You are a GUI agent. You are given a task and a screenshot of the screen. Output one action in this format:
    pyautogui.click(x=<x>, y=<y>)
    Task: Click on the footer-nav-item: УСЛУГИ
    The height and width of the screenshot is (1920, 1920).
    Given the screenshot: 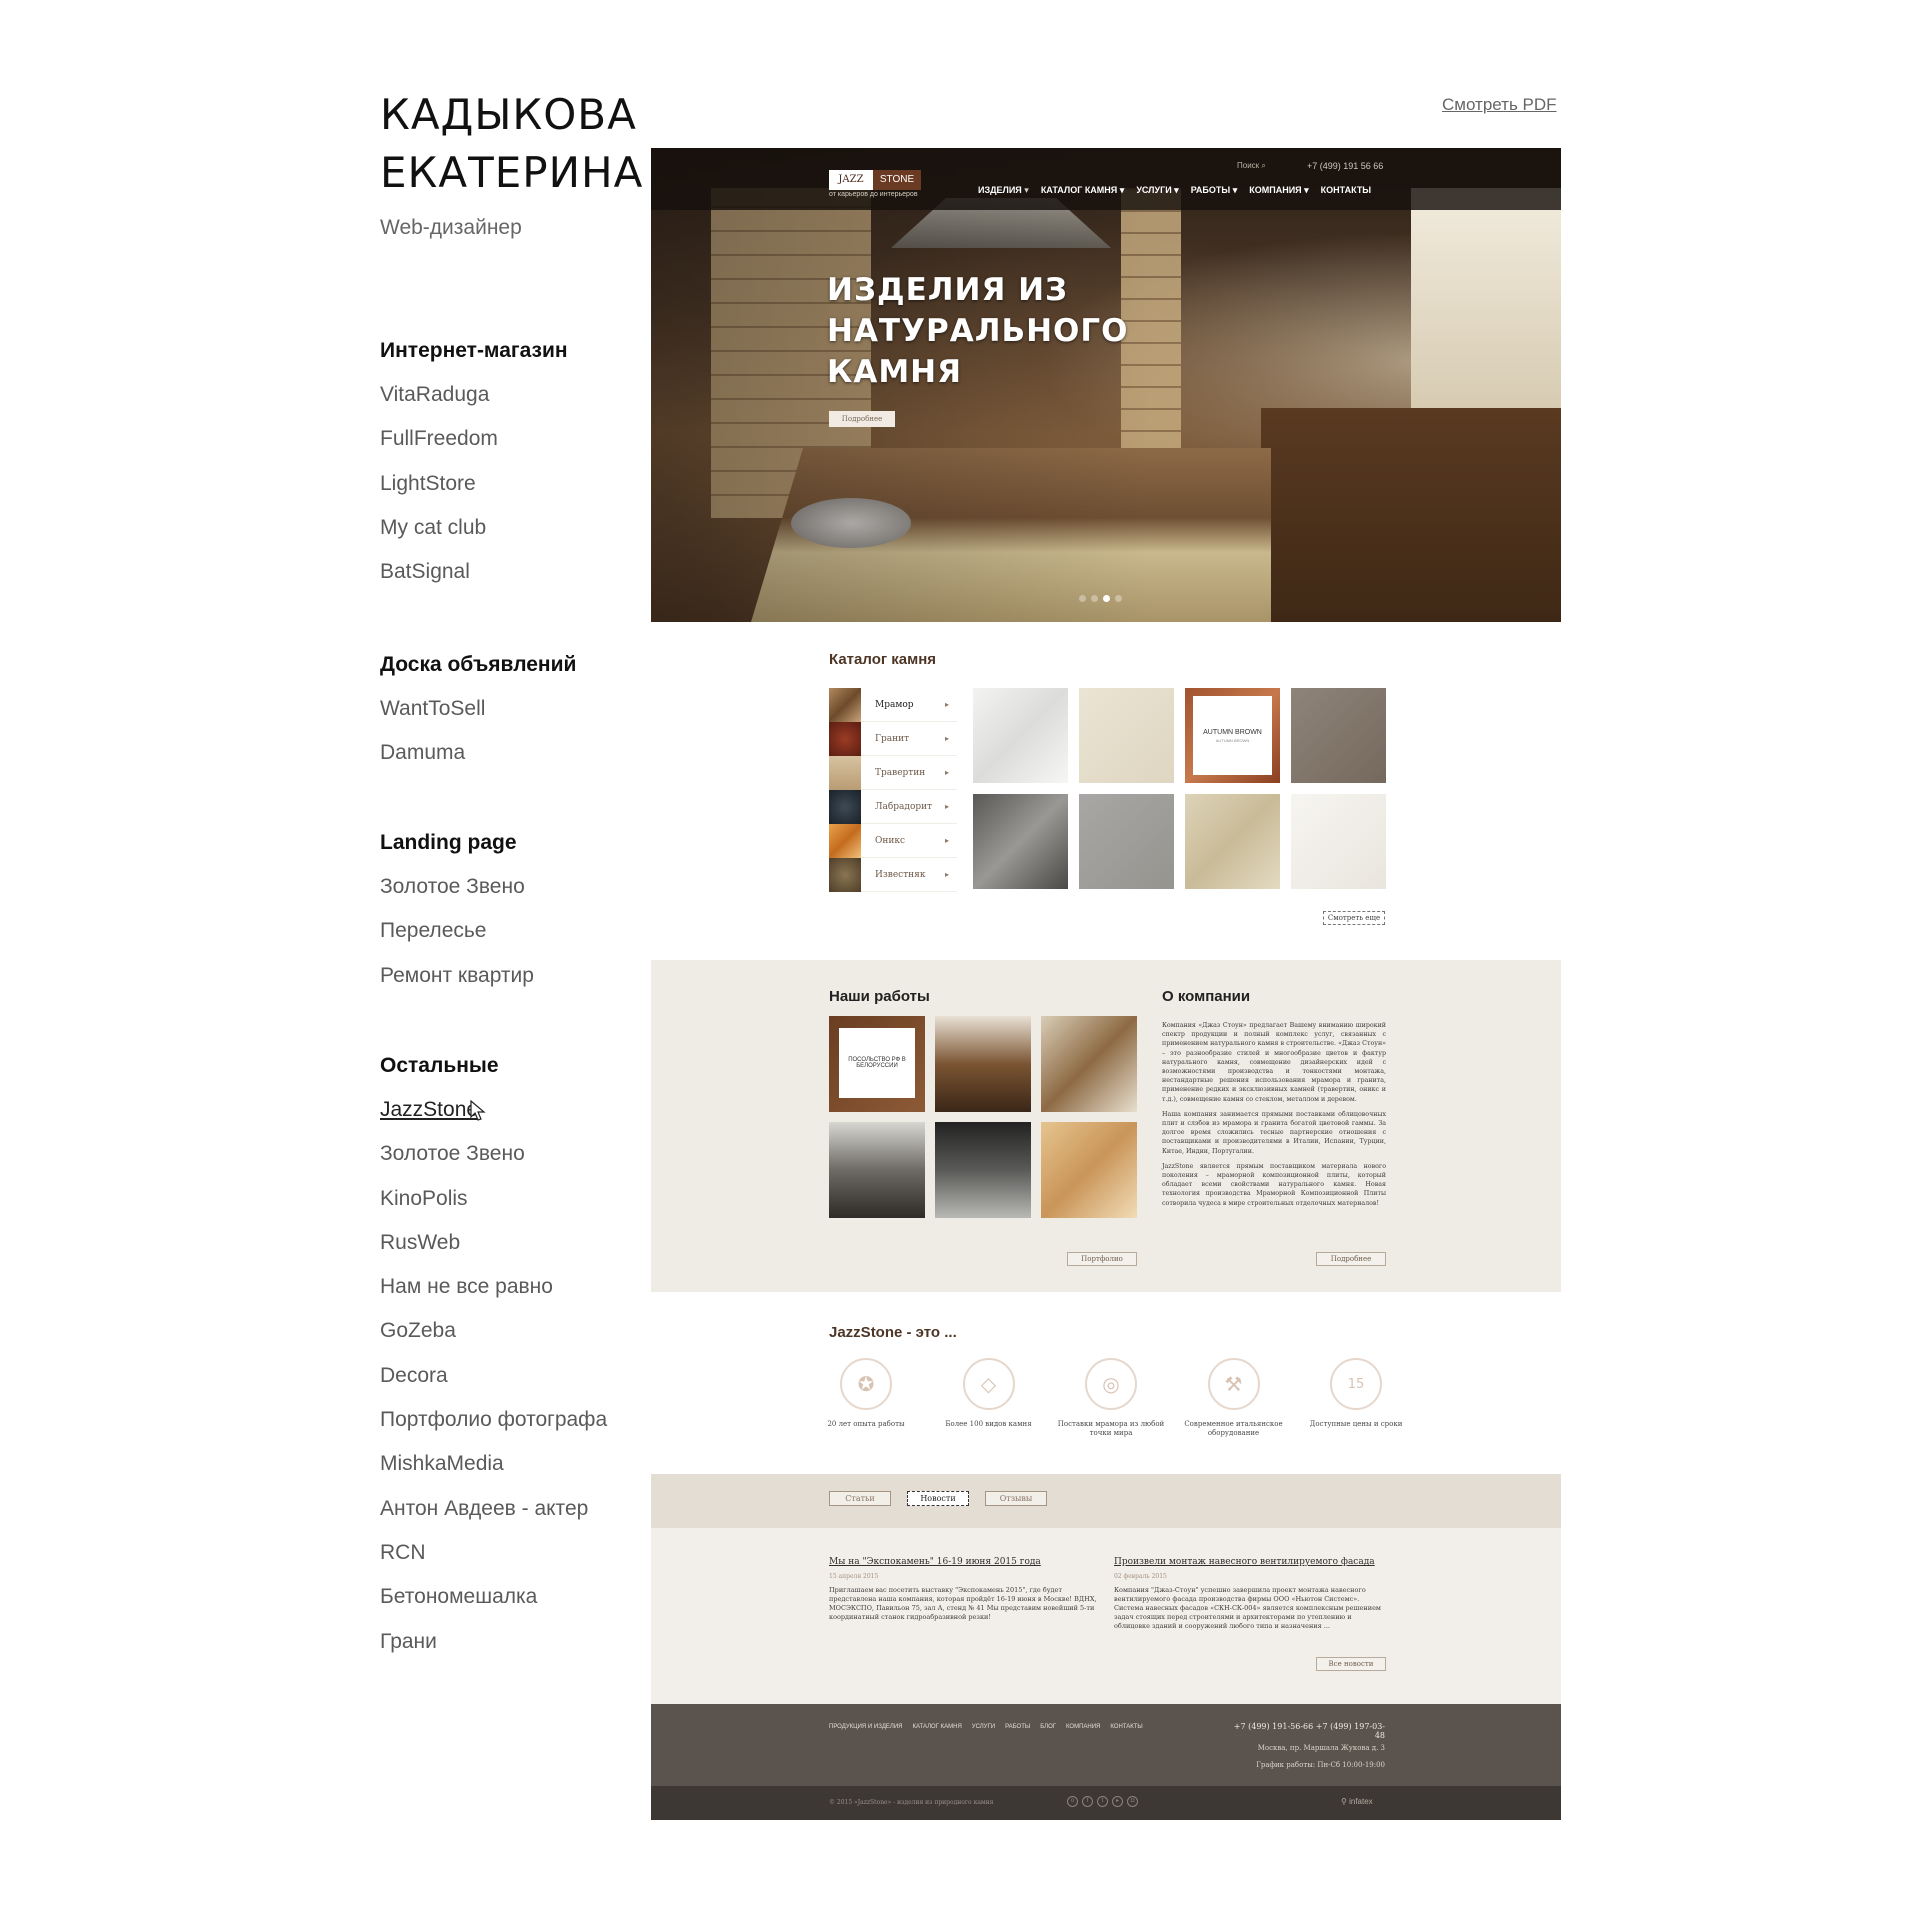 What is the action you would take?
    pyautogui.click(x=983, y=1727)
    